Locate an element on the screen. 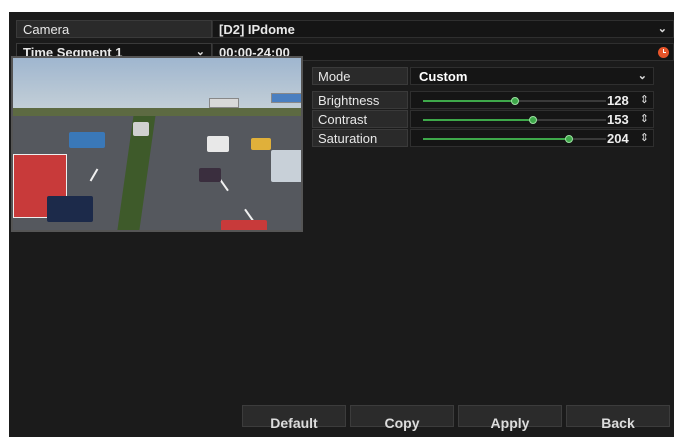 This screenshot has height=437, width=678. brightness-control: 128 ⇕ is located at coordinates (532, 100).